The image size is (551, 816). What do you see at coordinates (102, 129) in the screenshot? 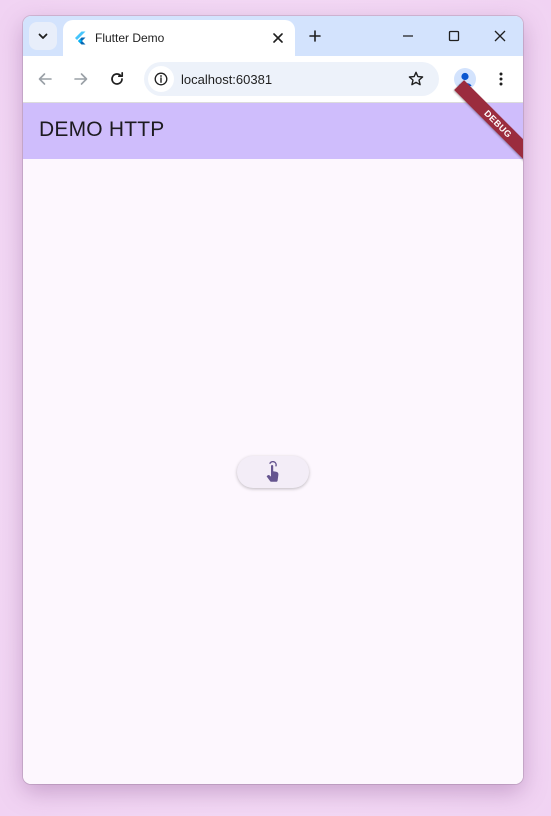
I see `page-title: DEMO HTTP` at bounding box center [102, 129].